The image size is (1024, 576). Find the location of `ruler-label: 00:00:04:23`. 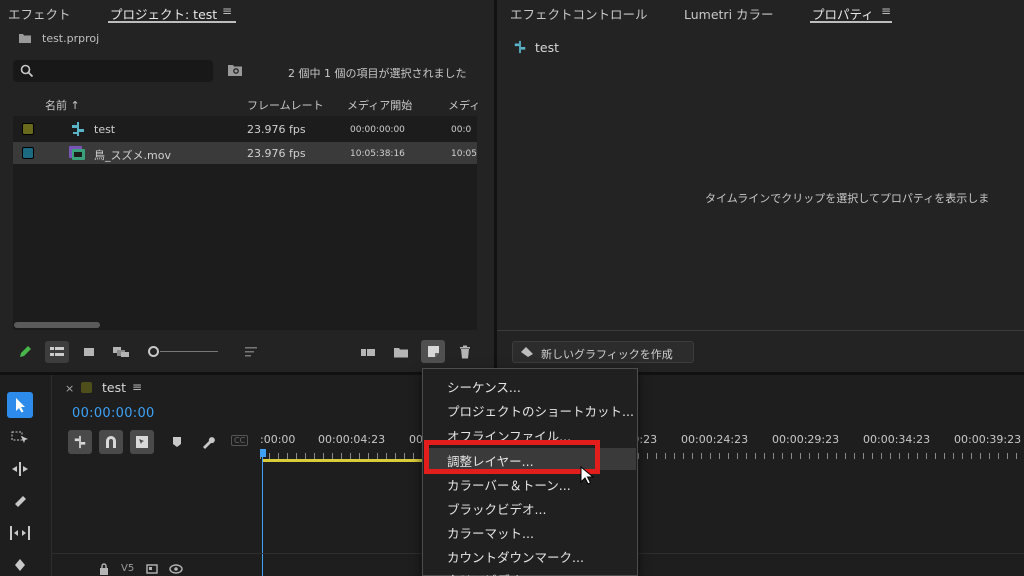

ruler-label: 00:00:04:23 is located at coordinates (352, 439).